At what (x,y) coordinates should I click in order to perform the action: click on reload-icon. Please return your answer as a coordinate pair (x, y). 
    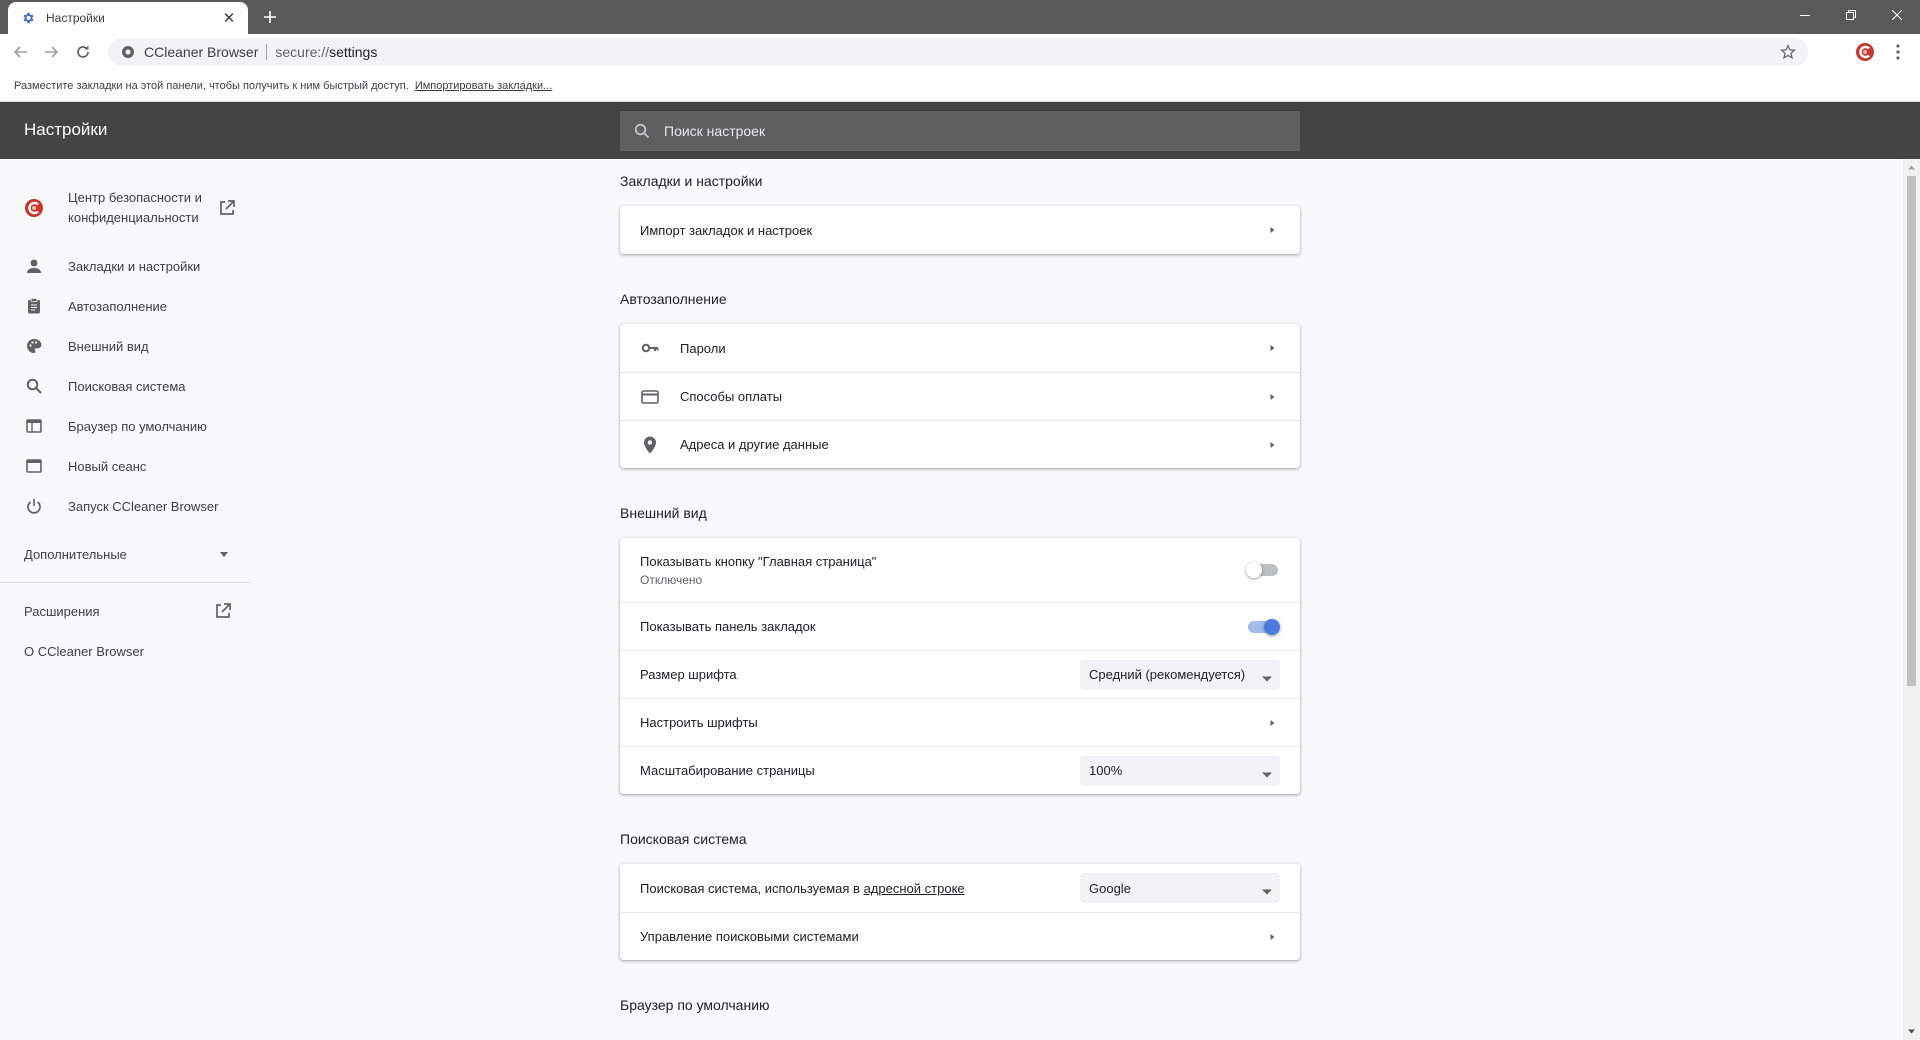
    Looking at the image, I should click on (83, 52).